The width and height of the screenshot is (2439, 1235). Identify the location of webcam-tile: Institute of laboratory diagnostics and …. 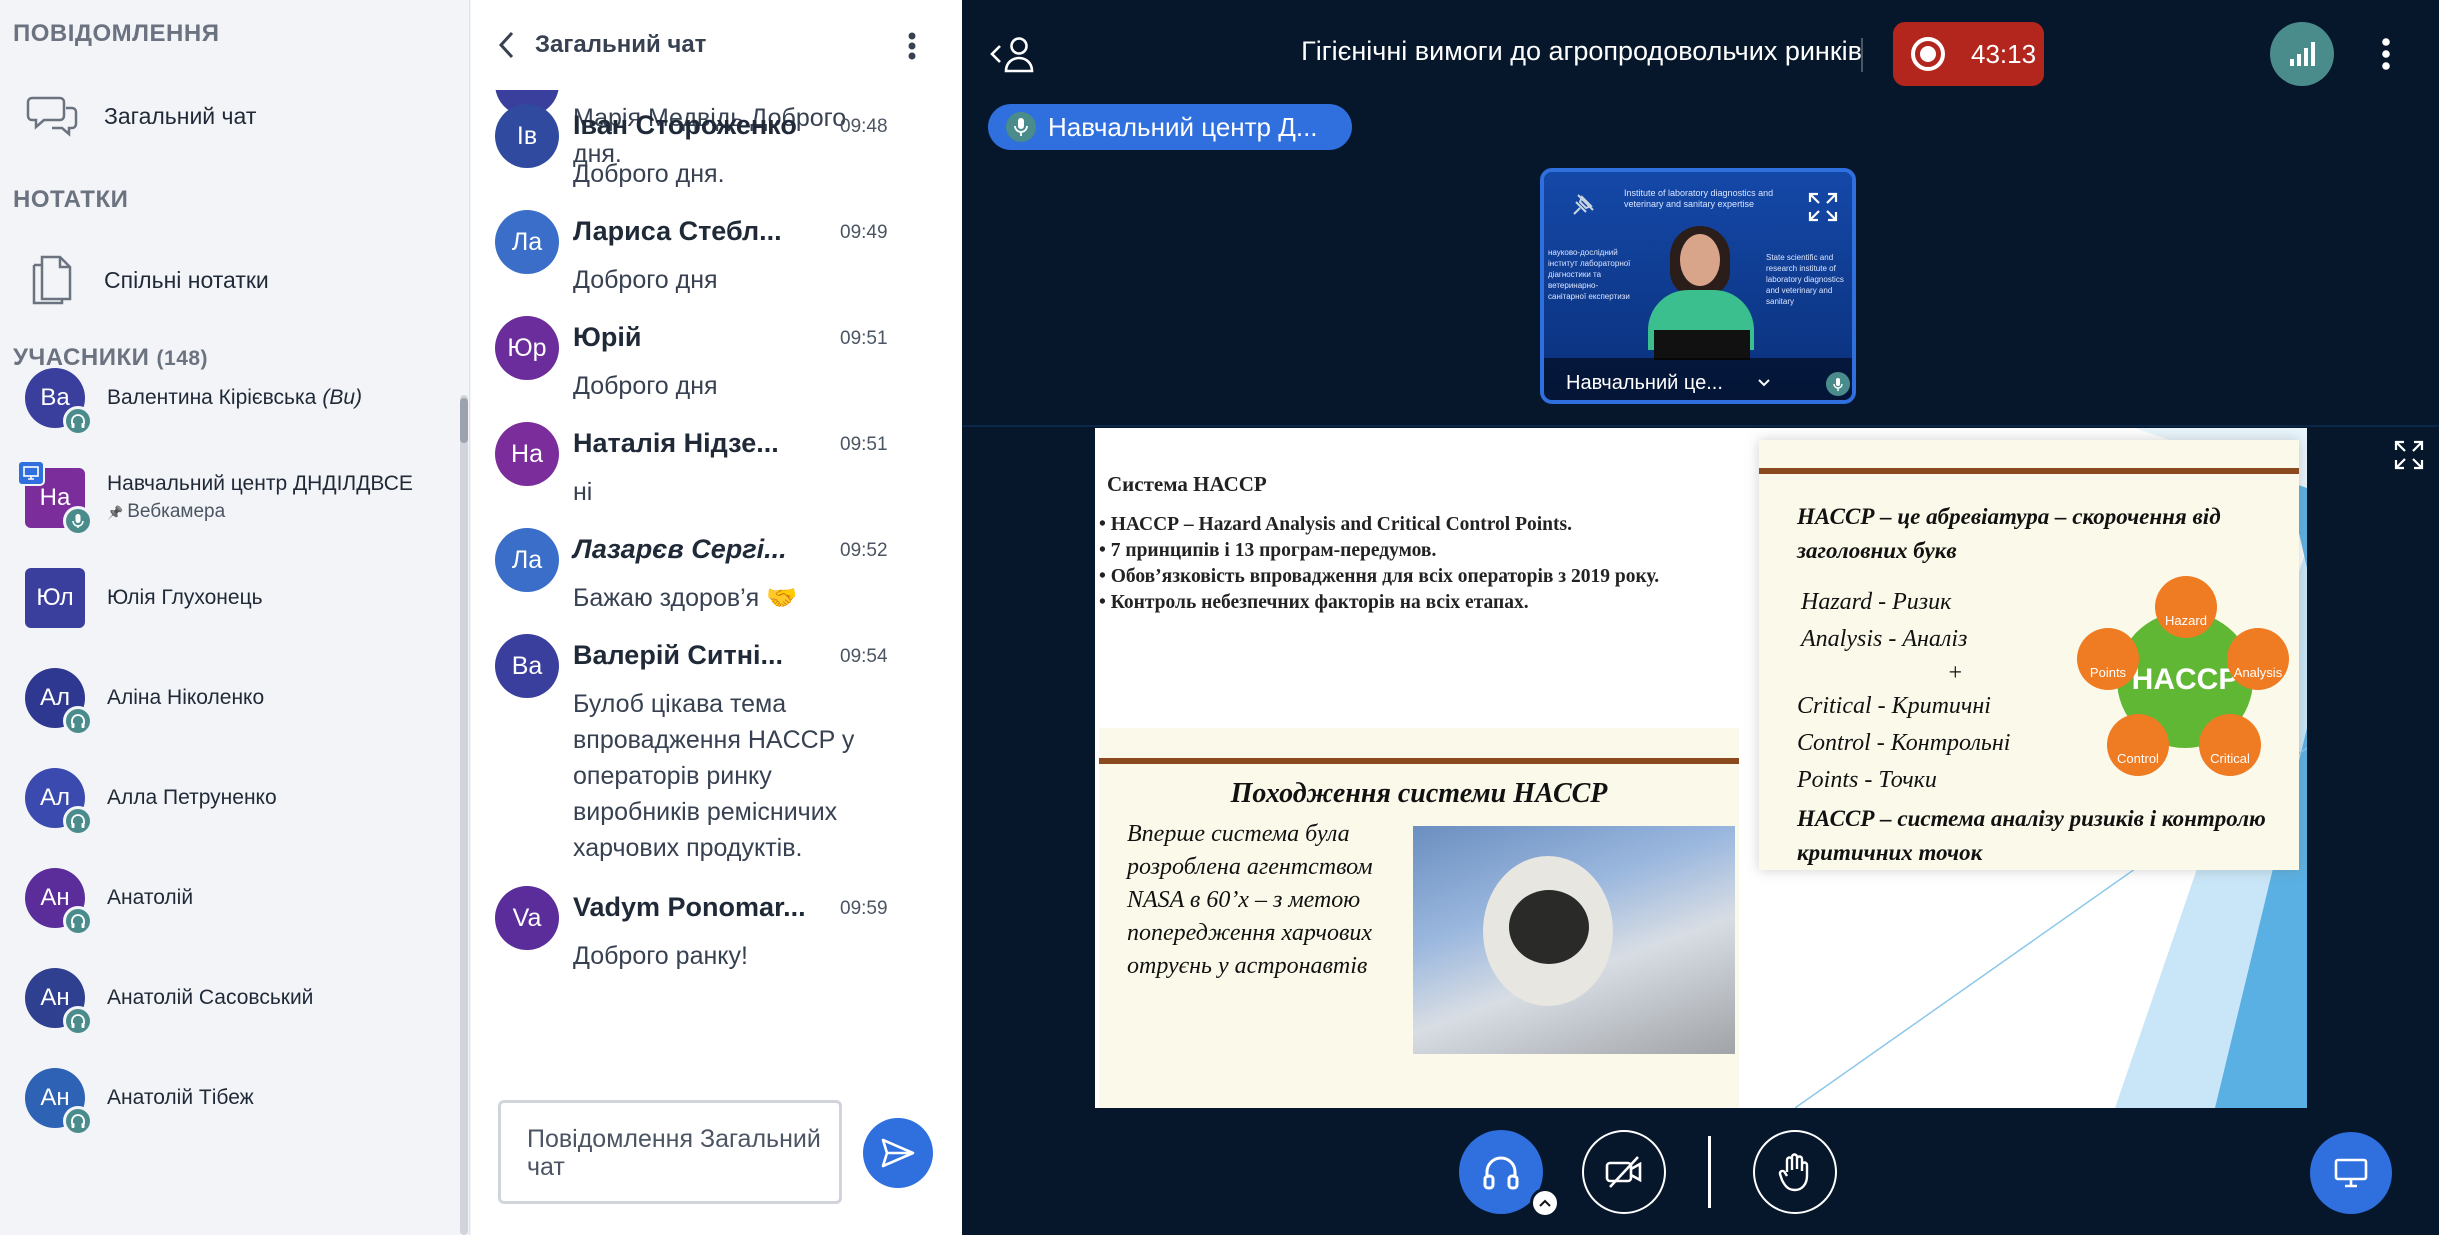
(1698, 286).